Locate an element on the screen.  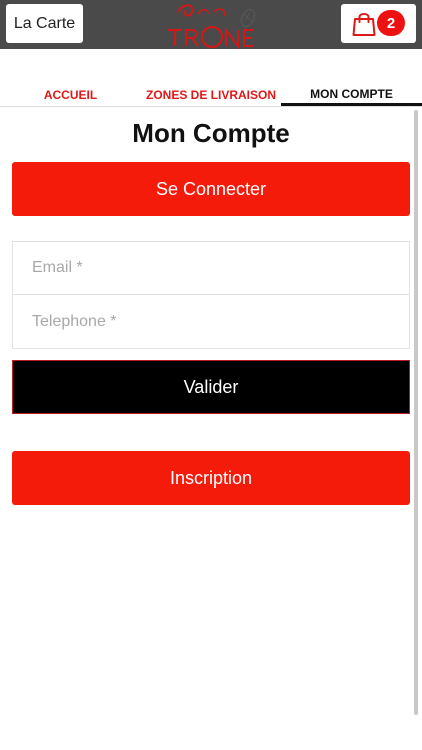
login-button-label: Se Connecter is located at coordinates (211, 188).